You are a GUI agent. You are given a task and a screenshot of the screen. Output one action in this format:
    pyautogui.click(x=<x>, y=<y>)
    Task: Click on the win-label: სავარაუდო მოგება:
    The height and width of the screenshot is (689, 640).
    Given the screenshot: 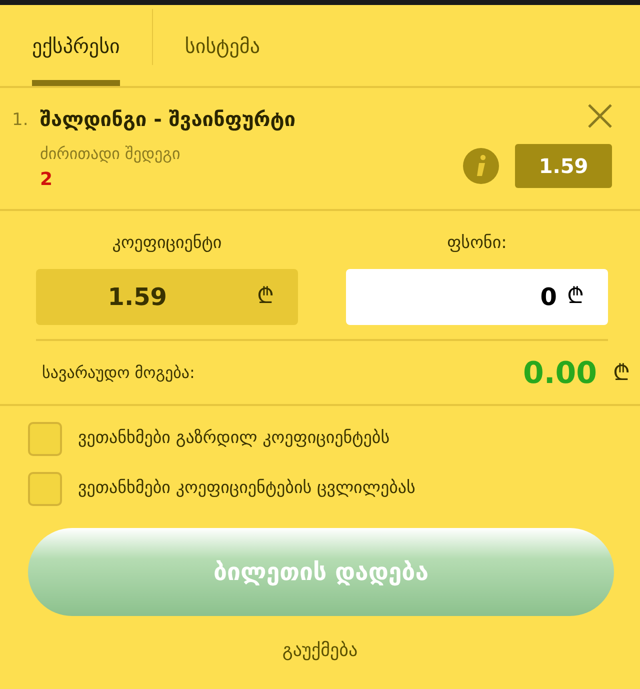 What is the action you would take?
    pyautogui.click(x=119, y=373)
    